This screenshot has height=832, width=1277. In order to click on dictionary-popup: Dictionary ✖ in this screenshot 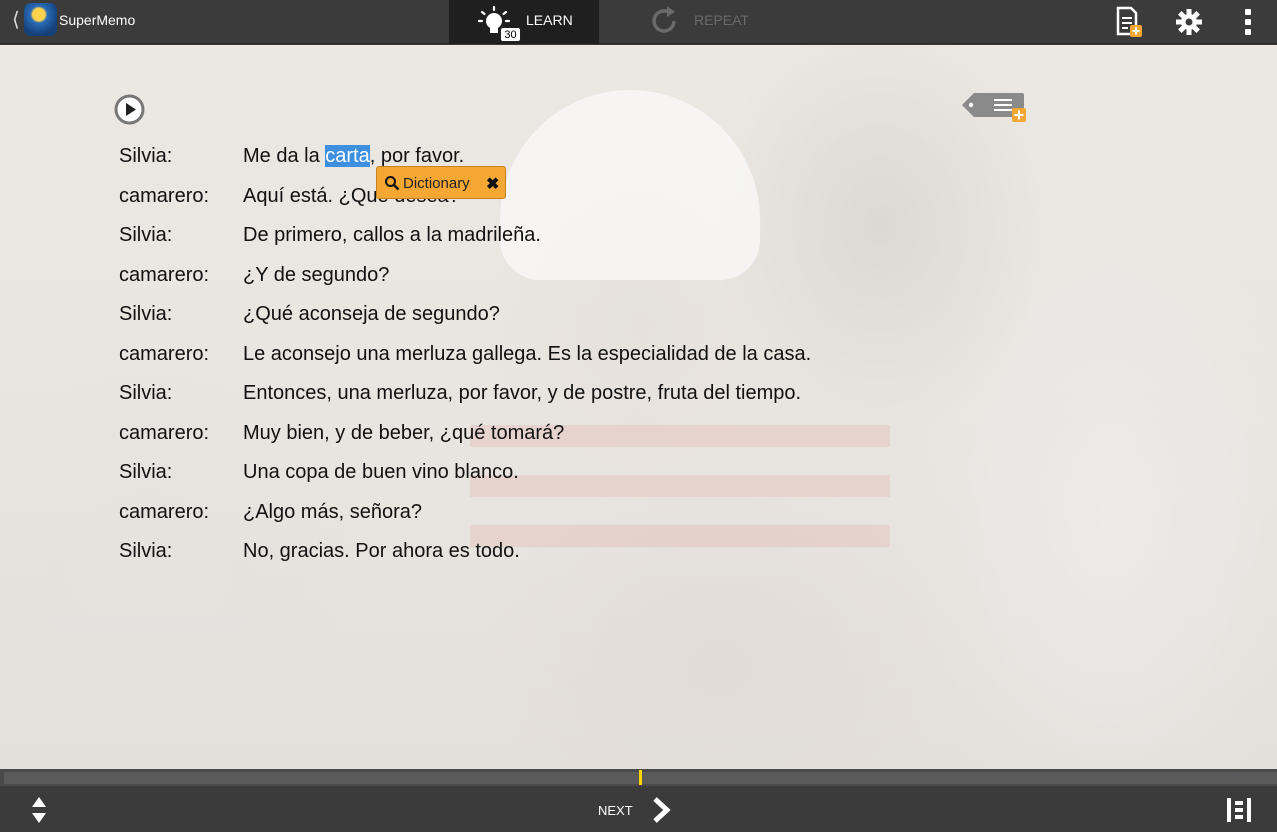, I will do `click(441, 182)`.